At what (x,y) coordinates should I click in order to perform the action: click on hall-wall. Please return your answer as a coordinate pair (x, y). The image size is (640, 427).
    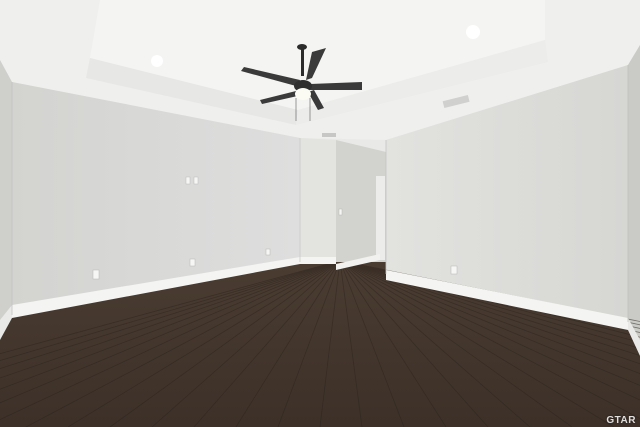
    Looking at the image, I should click on (318, 200).